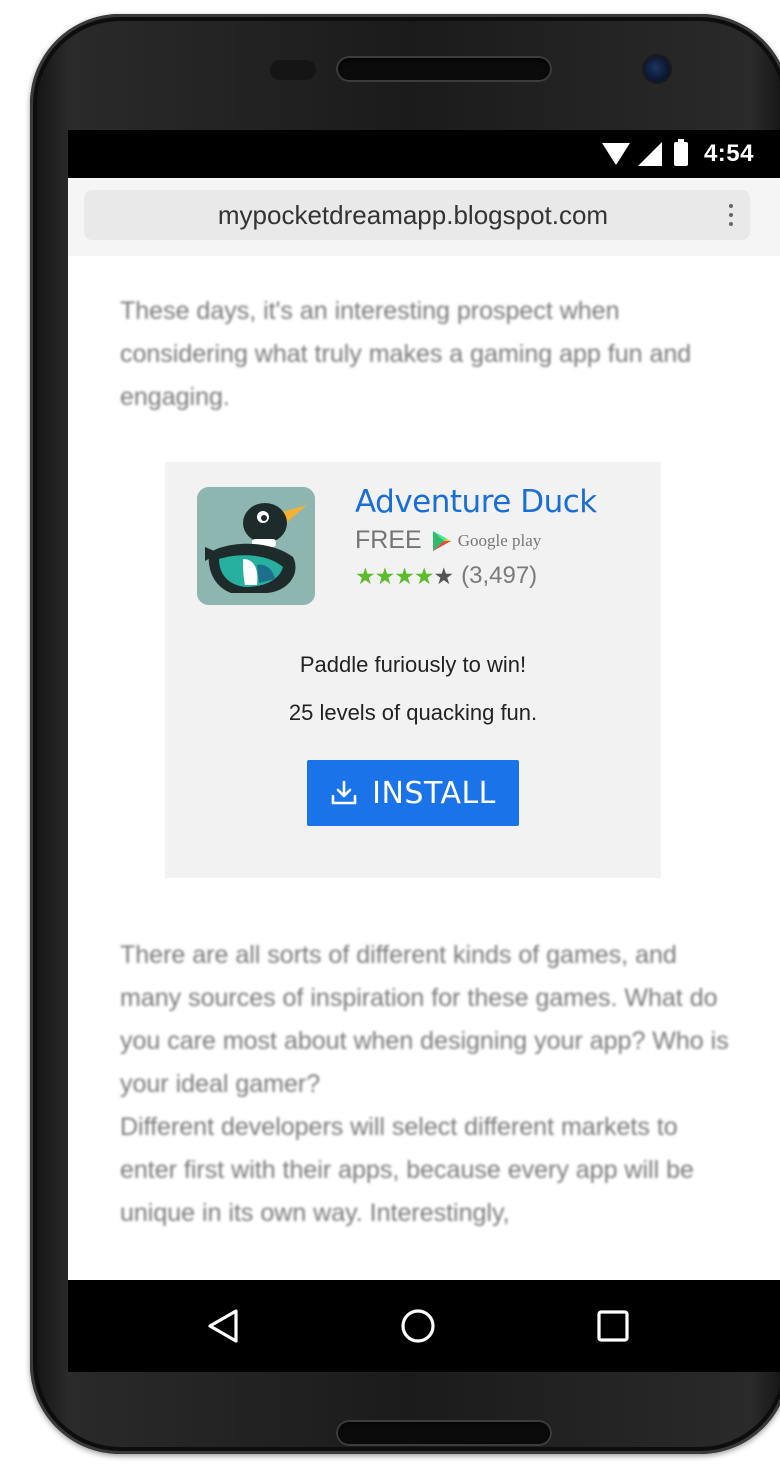 This screenshot has height=1467, width=780. What do you see at coordinates (499, 575) in the screenshot?
I see `rating-count: (3,497)` at bounding box center [499, 575].